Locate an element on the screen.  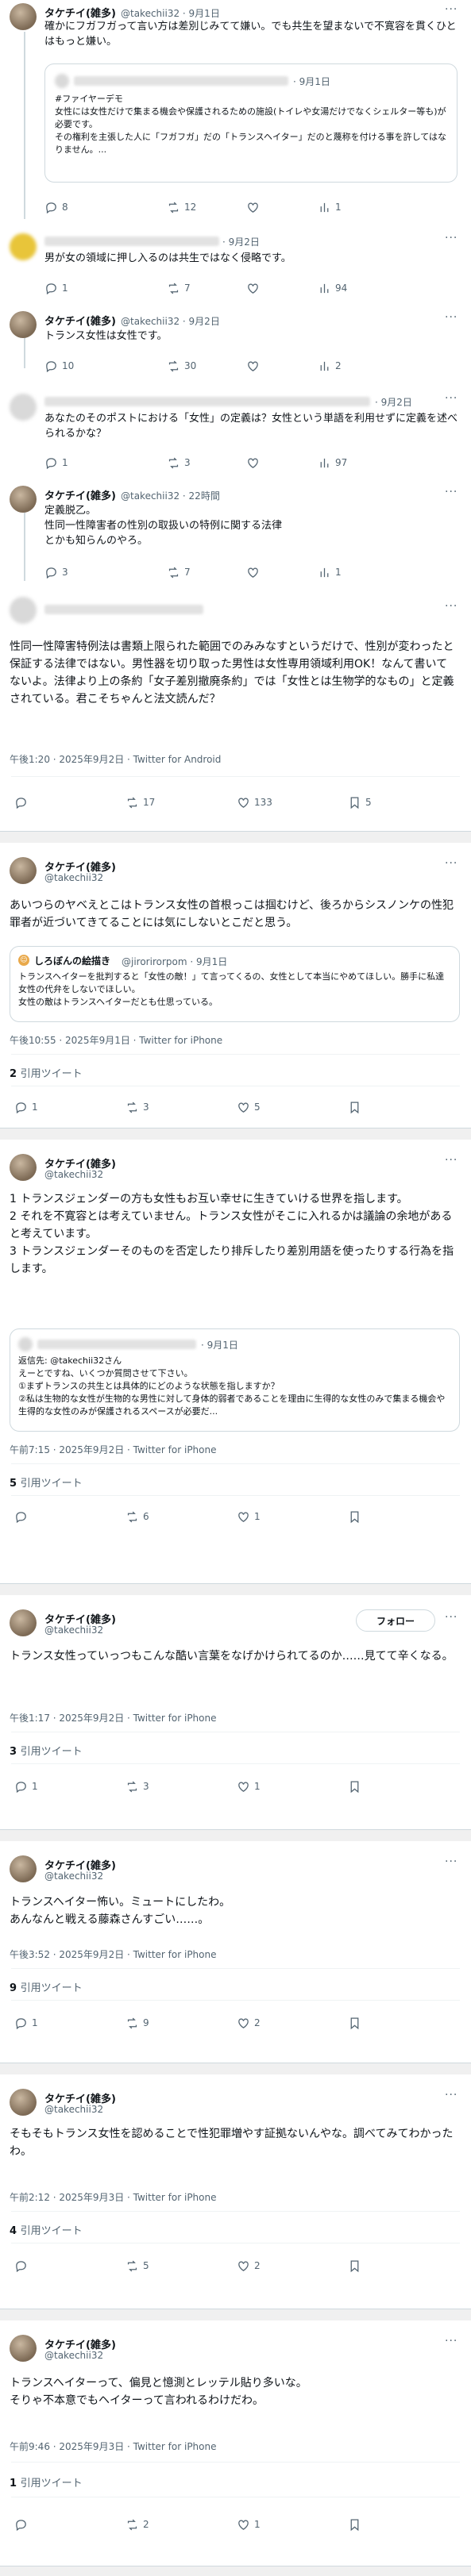
views-button: 2 is located at coordinates (330, 366).